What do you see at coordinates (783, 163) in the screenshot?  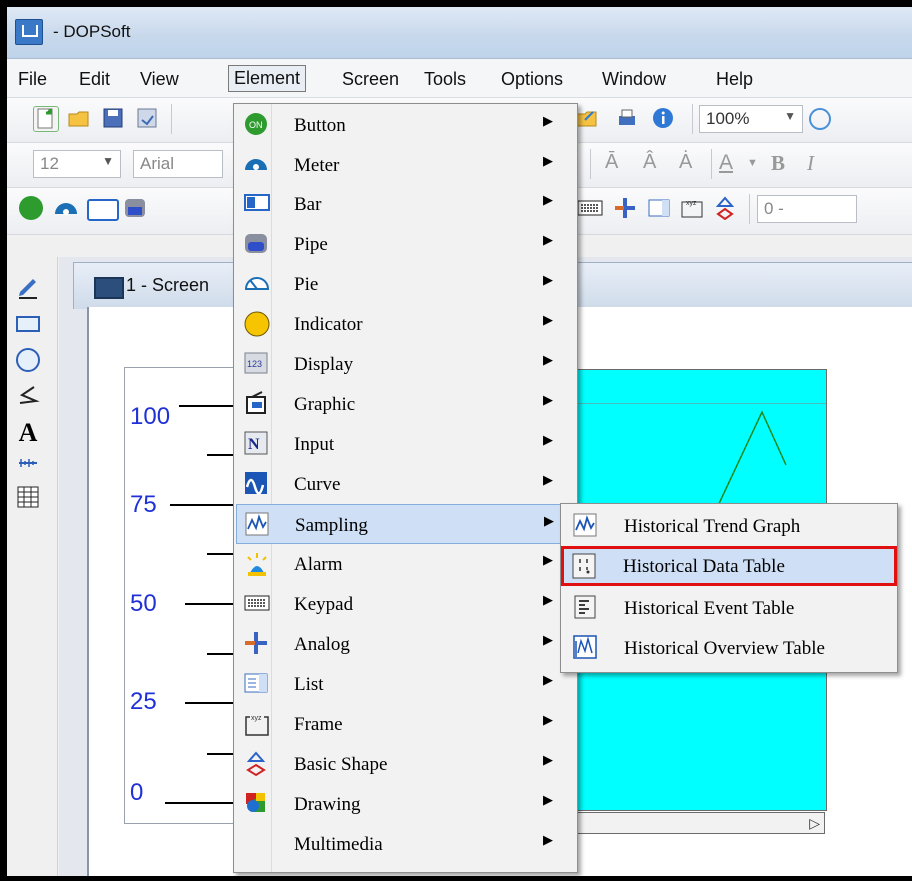 I see `bold-icon: B` at bounding box center [783, 163].